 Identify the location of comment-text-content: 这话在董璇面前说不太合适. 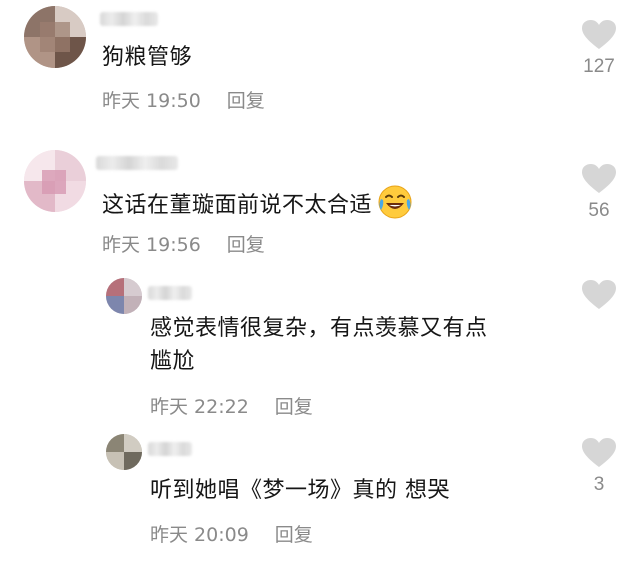
(237, 205).